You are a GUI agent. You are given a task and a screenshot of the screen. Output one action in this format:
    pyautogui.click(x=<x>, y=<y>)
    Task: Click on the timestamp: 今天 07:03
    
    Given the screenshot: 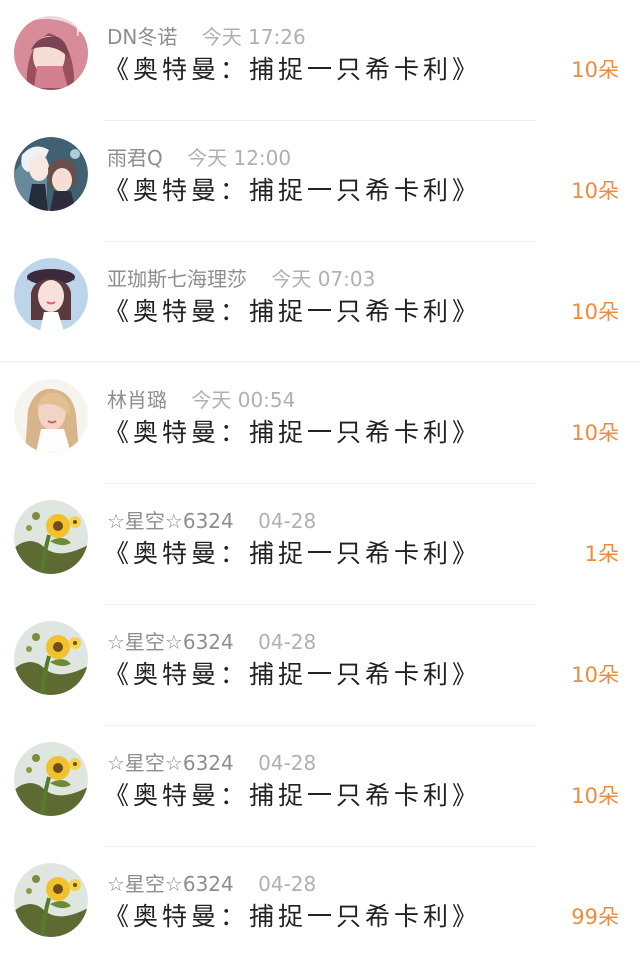 What is the action you would take?
    pyautogui.click(x=323, y=279)
    